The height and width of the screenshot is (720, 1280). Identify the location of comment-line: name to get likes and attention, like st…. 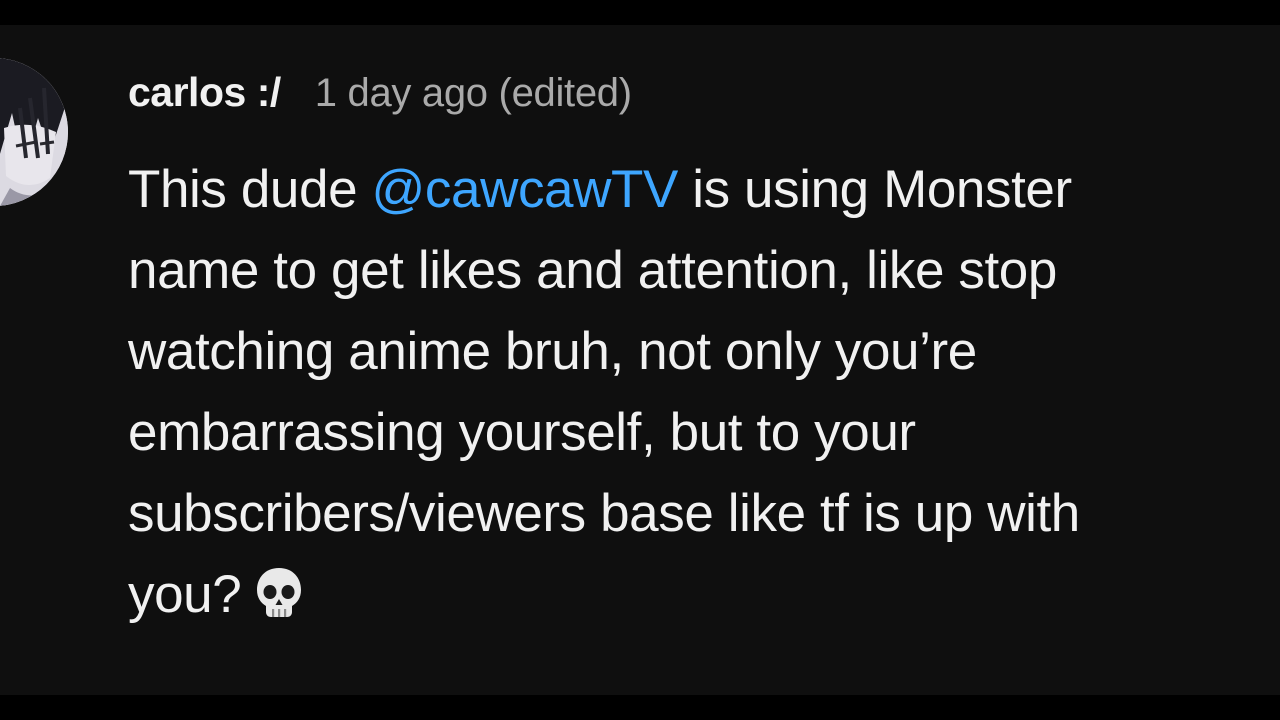
(592, 270).